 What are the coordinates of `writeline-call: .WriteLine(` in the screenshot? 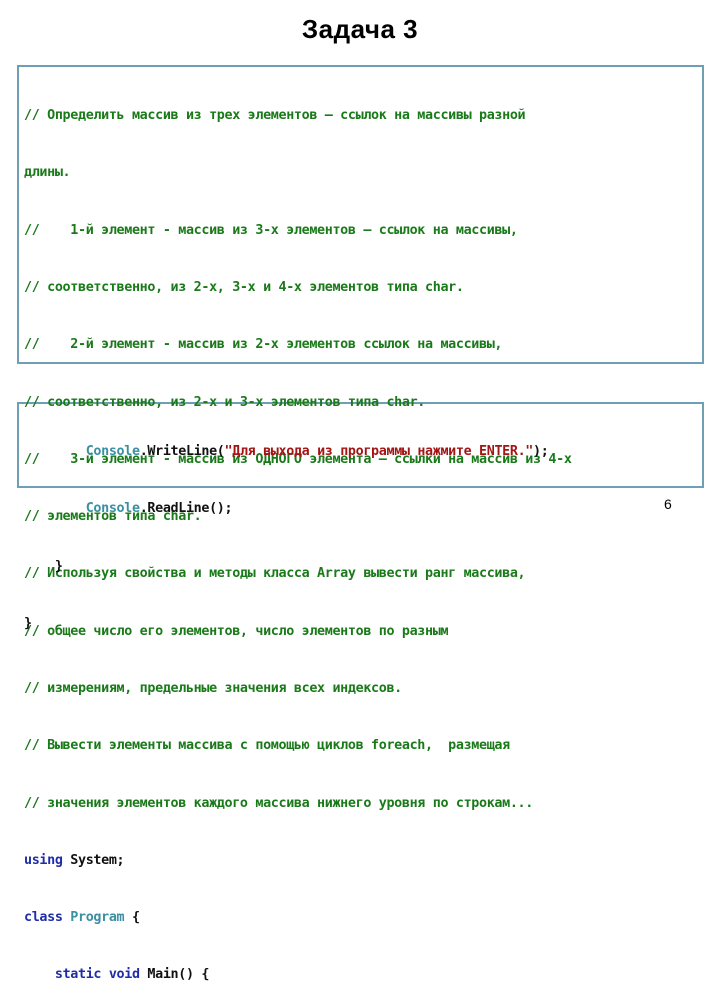 It's located at (182, 452).